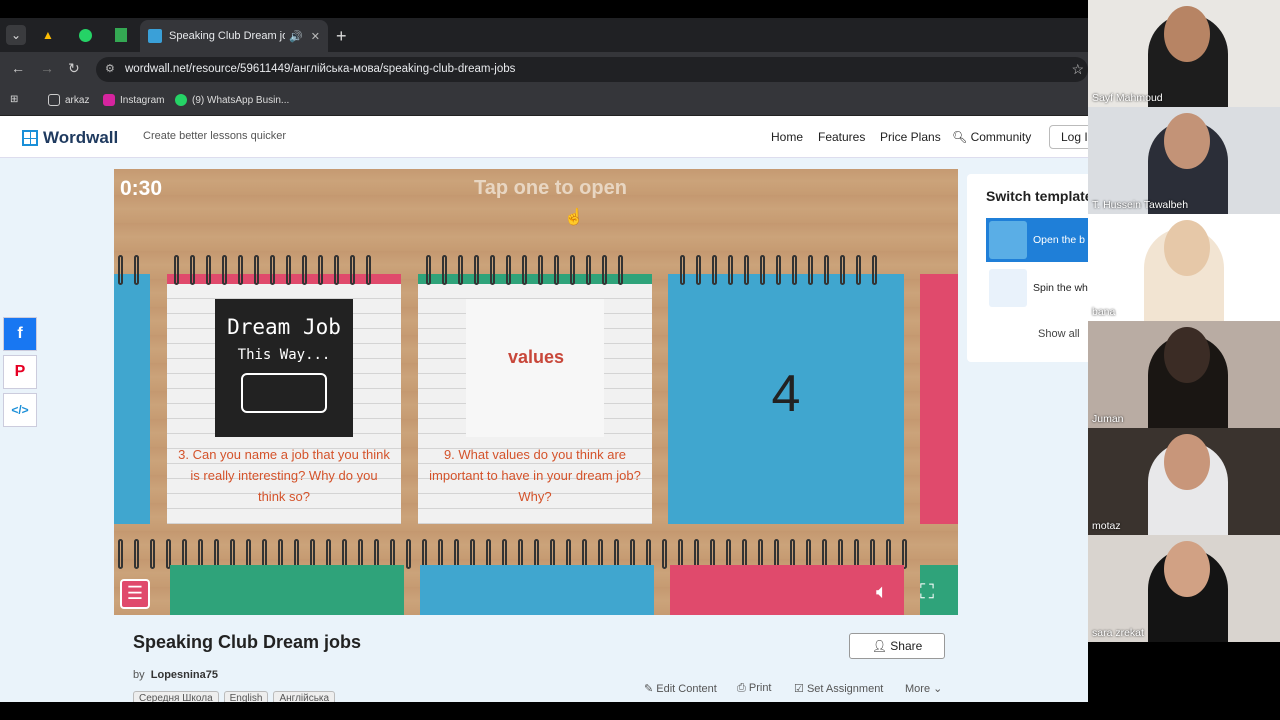  What do you see at coordinates (1059, 334) in the screenshot?
I see `show-all-link: Show all` at bounding box center [1059, 334].